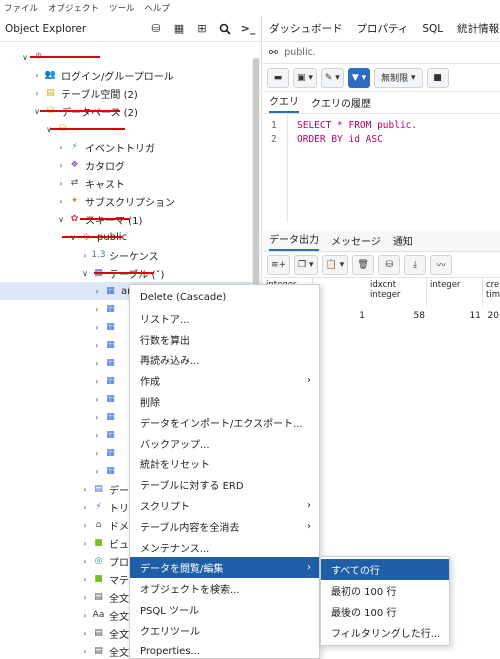 The height and width of the screenshot is (659, 500). Describe the element at coordinates (432, 29) in the screenshot. I see `tab-sql: SQL` at that location.